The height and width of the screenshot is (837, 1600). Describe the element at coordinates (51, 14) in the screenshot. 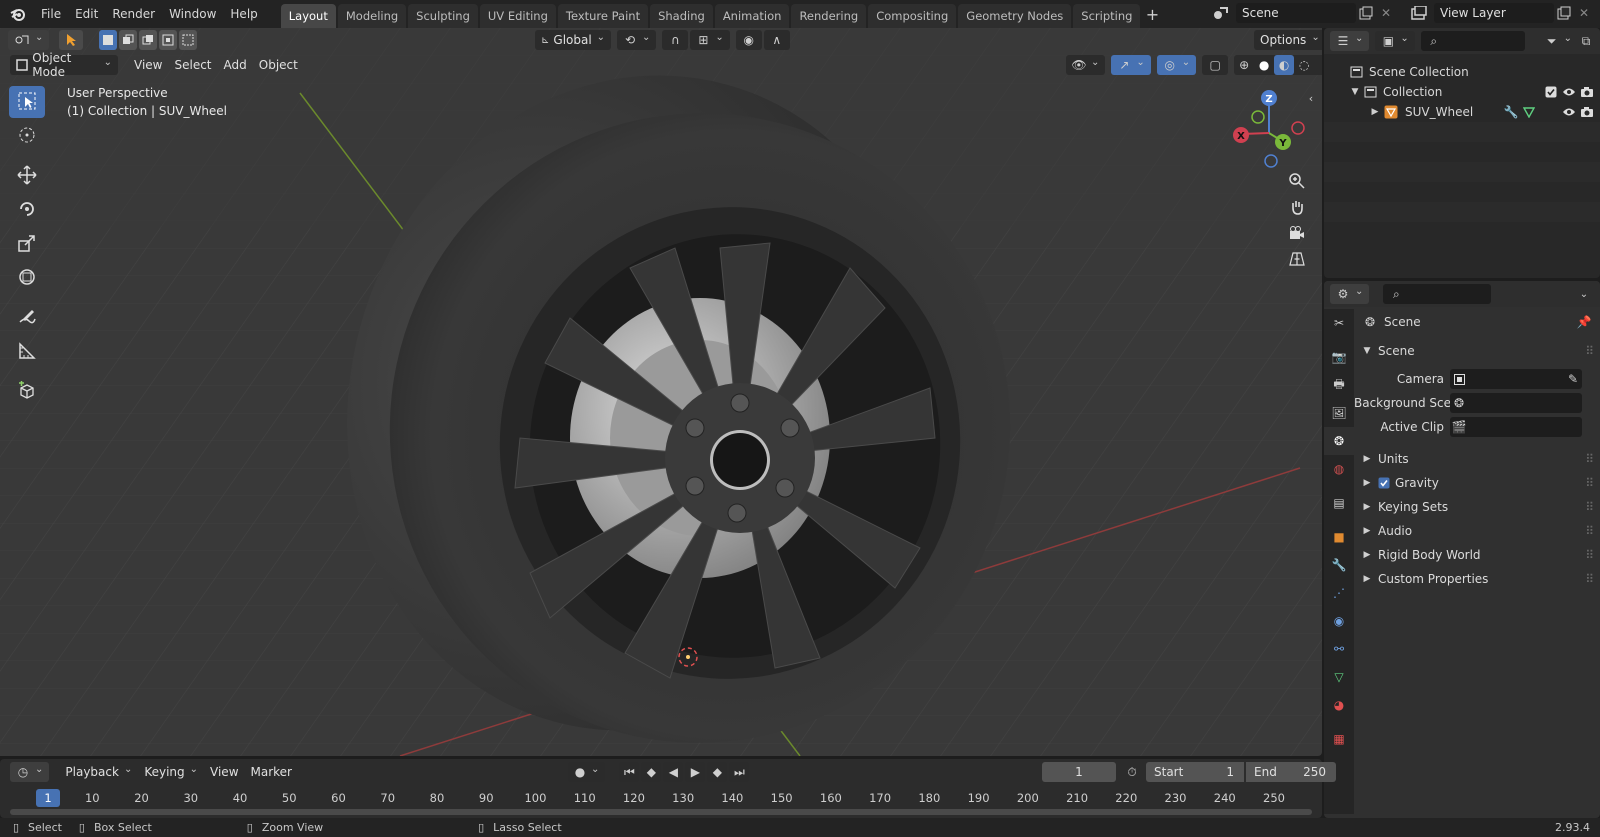

I see `menu-file: File` at that location.